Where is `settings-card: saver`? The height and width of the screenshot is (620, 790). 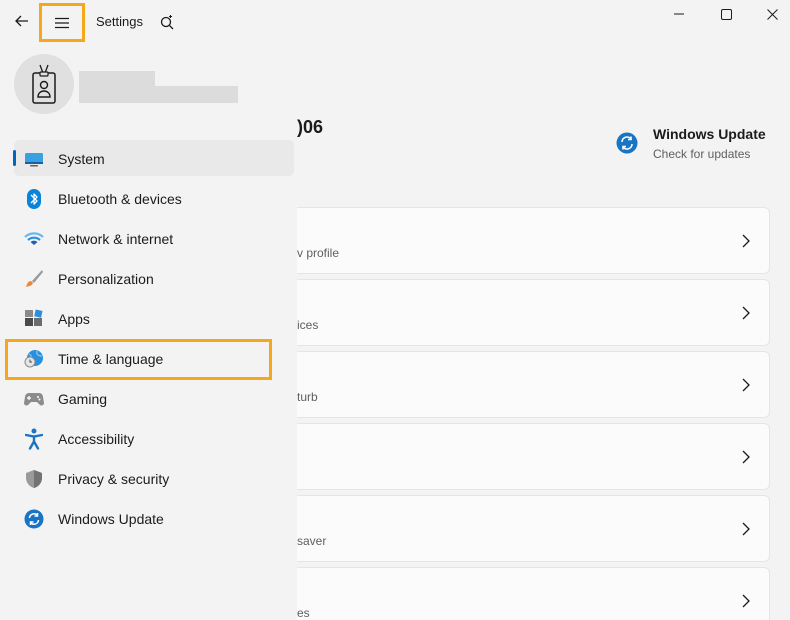
settings-card: saver is located at coordinates (533, 528).